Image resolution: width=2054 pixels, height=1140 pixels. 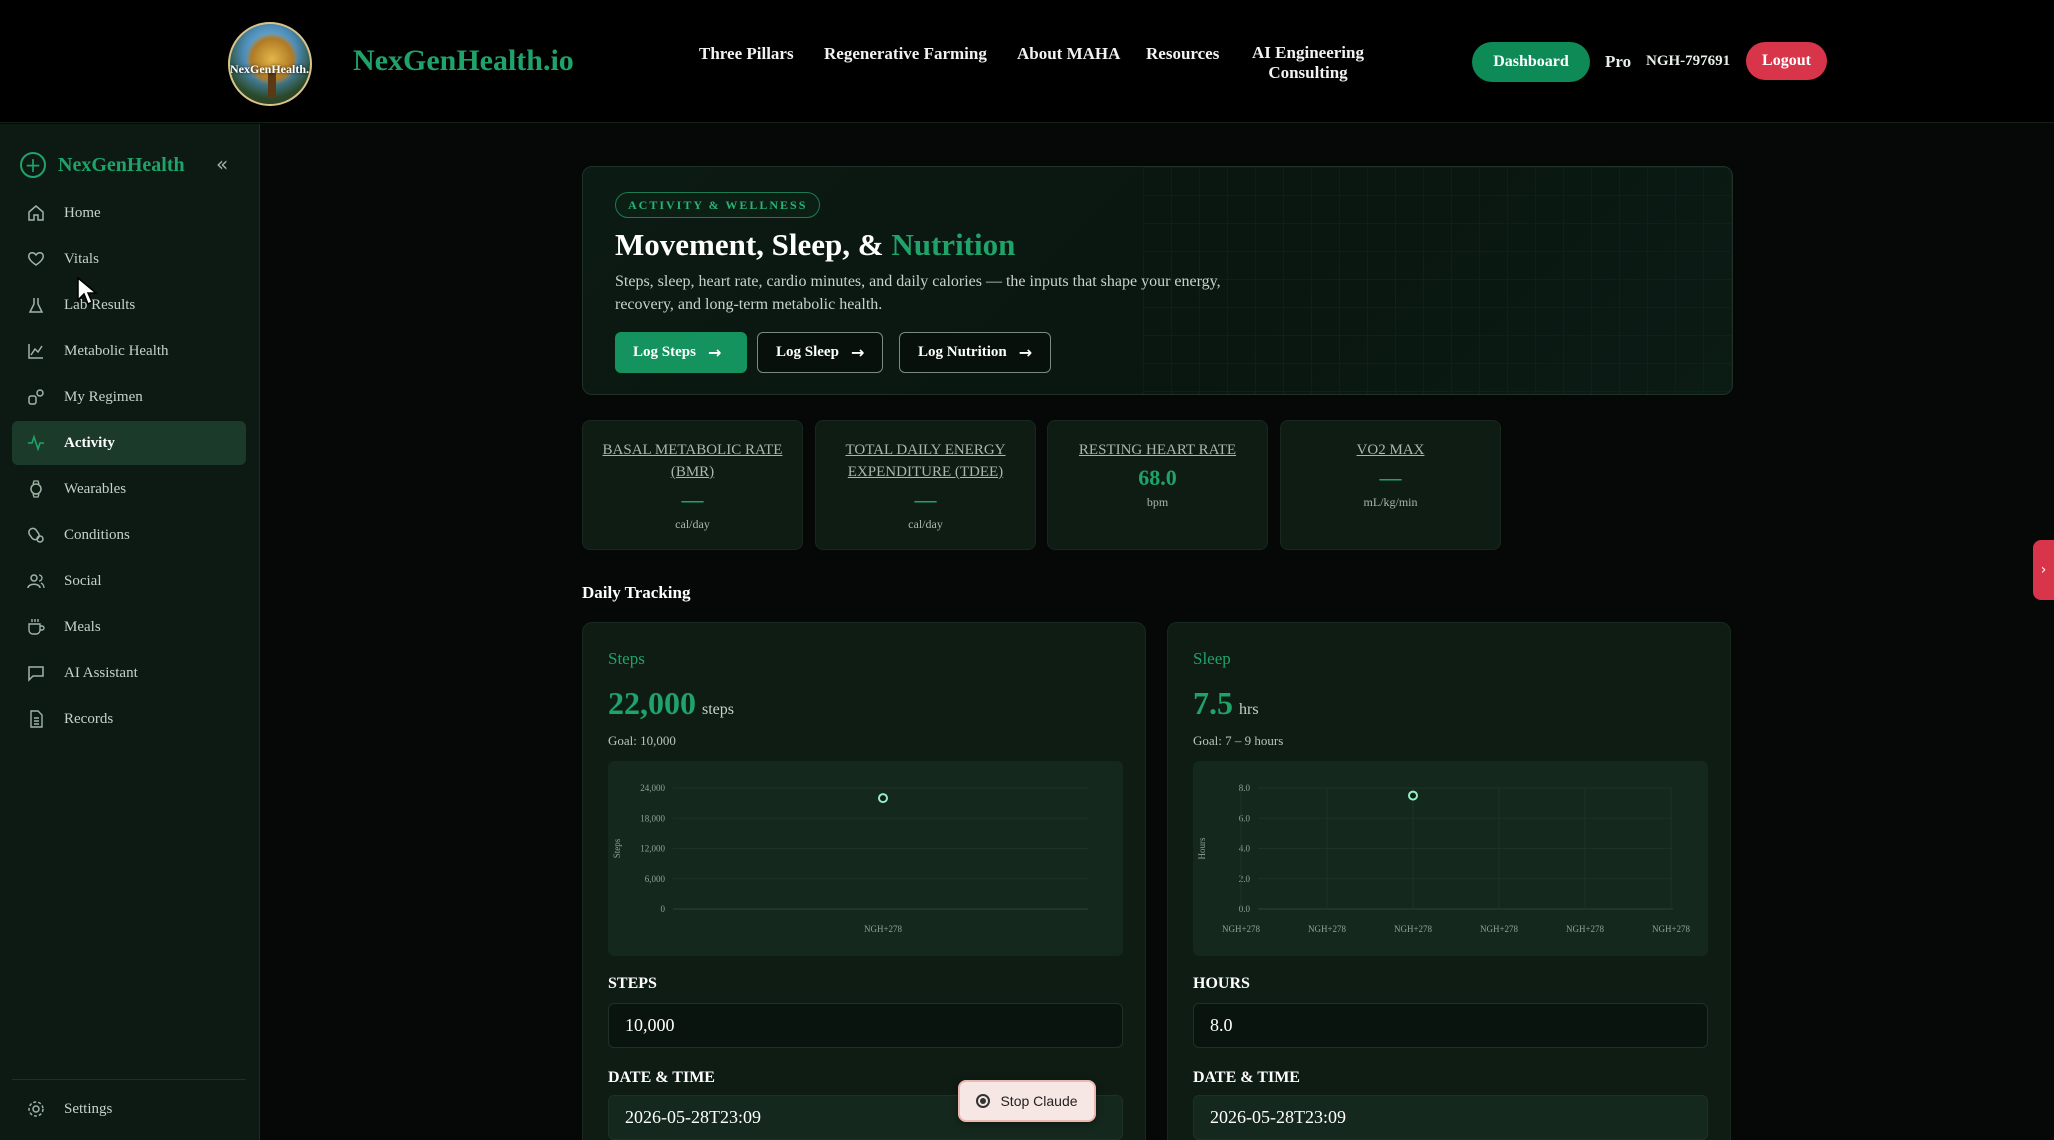 What do you see at coordinates (807, 352) in the screenshot?
I see `log-sleep-label: Log Sleep` at bounding box center [807, 352].